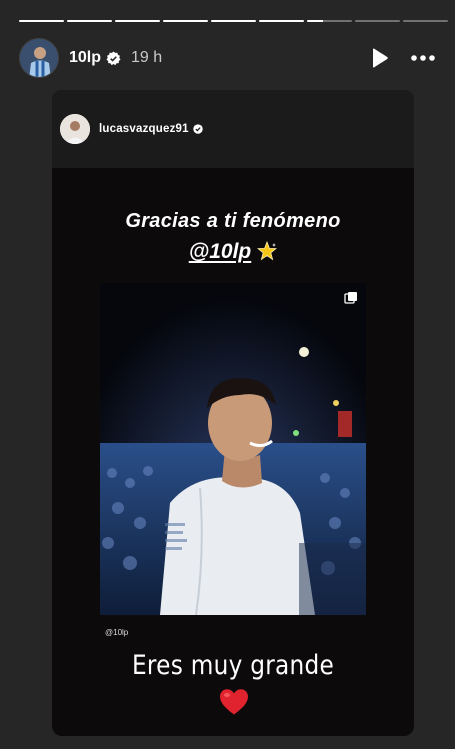 This screenshot has width=455, height=749. I want to click on repost-username: lucasvazquez91, so click(144, 129).